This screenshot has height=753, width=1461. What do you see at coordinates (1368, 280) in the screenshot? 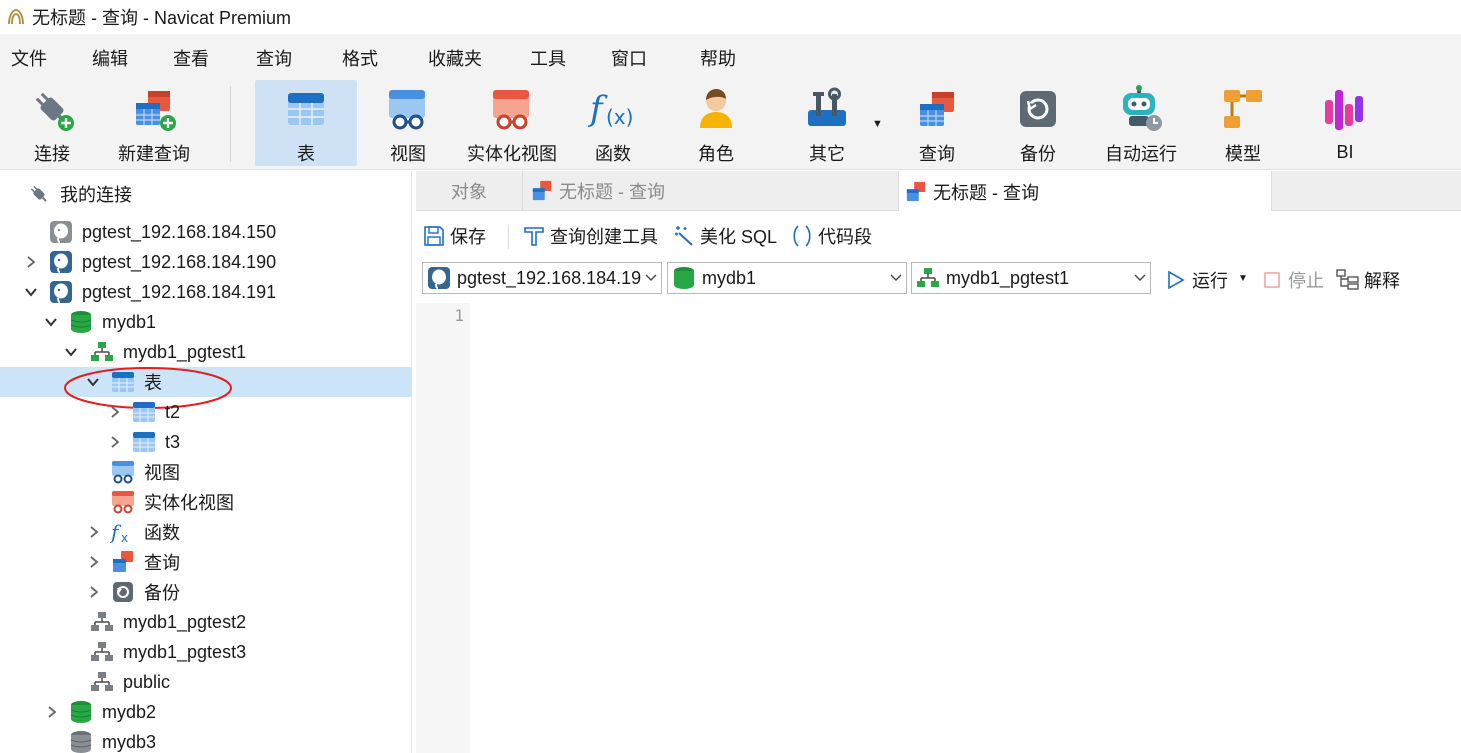
I see `explain-button: 解释` at bounding box center [1368, 280].